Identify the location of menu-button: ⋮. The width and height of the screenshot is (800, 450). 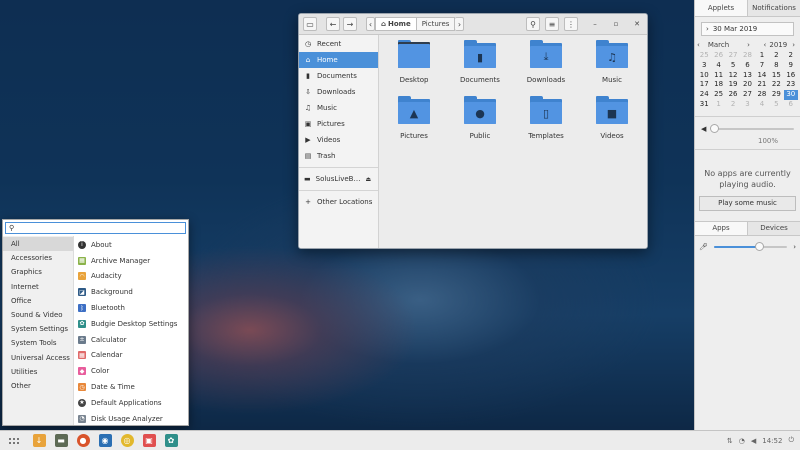
(571, 24).